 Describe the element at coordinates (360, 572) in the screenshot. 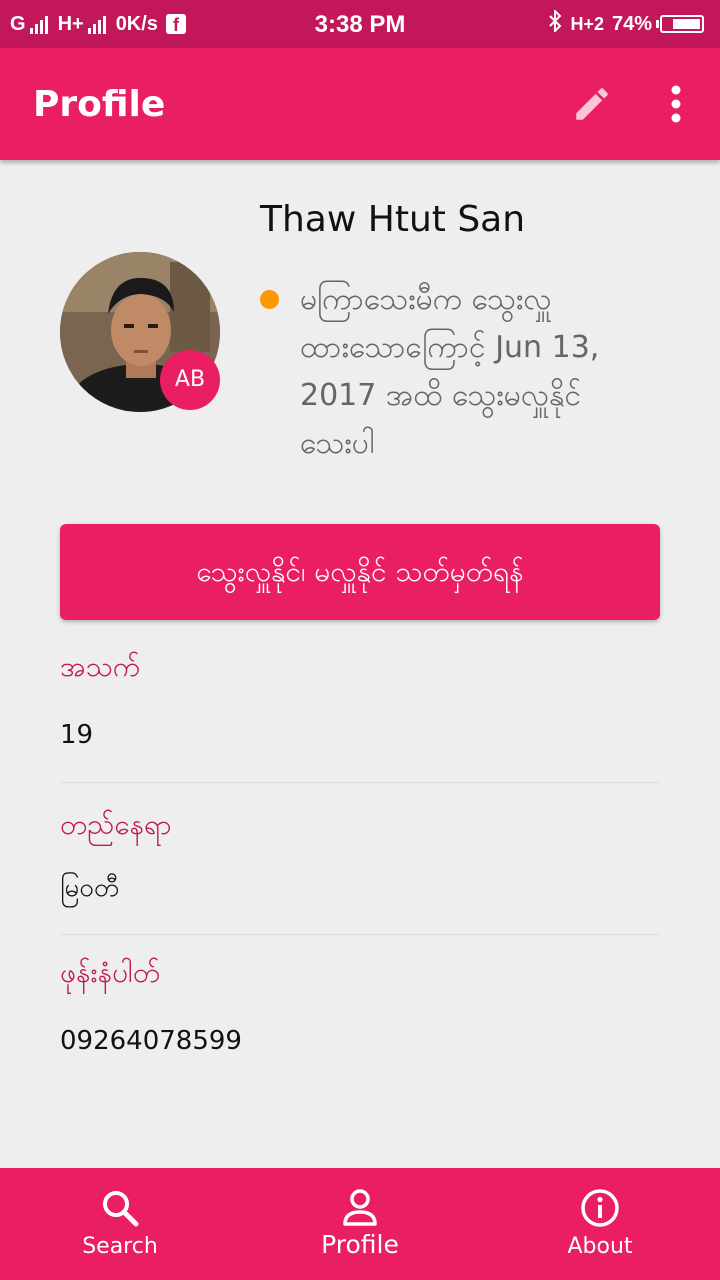

I see `set-availability-button: သွေးလှူနိုင်၊ မလှူနိုင် သတ်မှတ်ရန်` at that location.